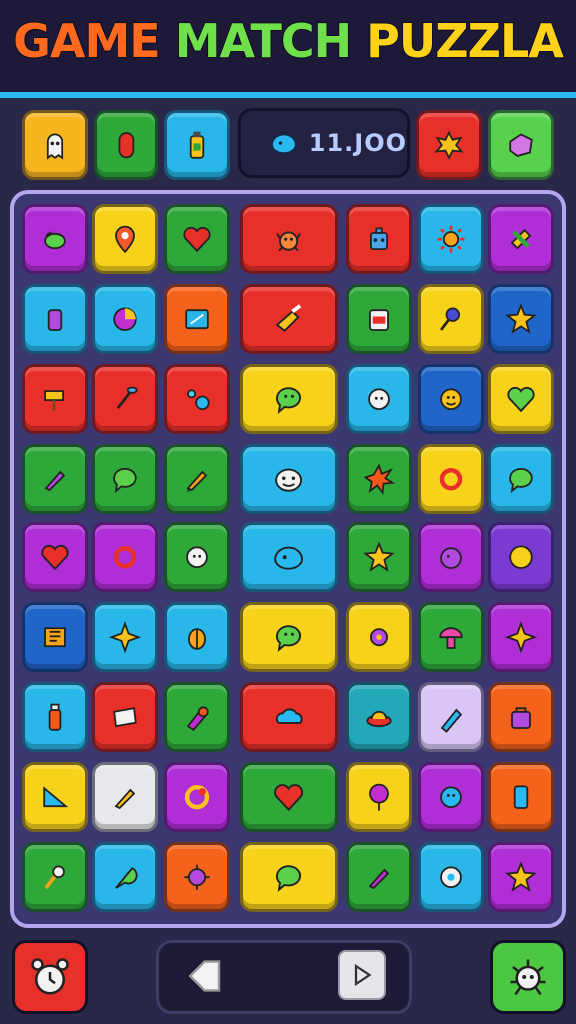  I want to click on ball-icon, so click(125, 319).